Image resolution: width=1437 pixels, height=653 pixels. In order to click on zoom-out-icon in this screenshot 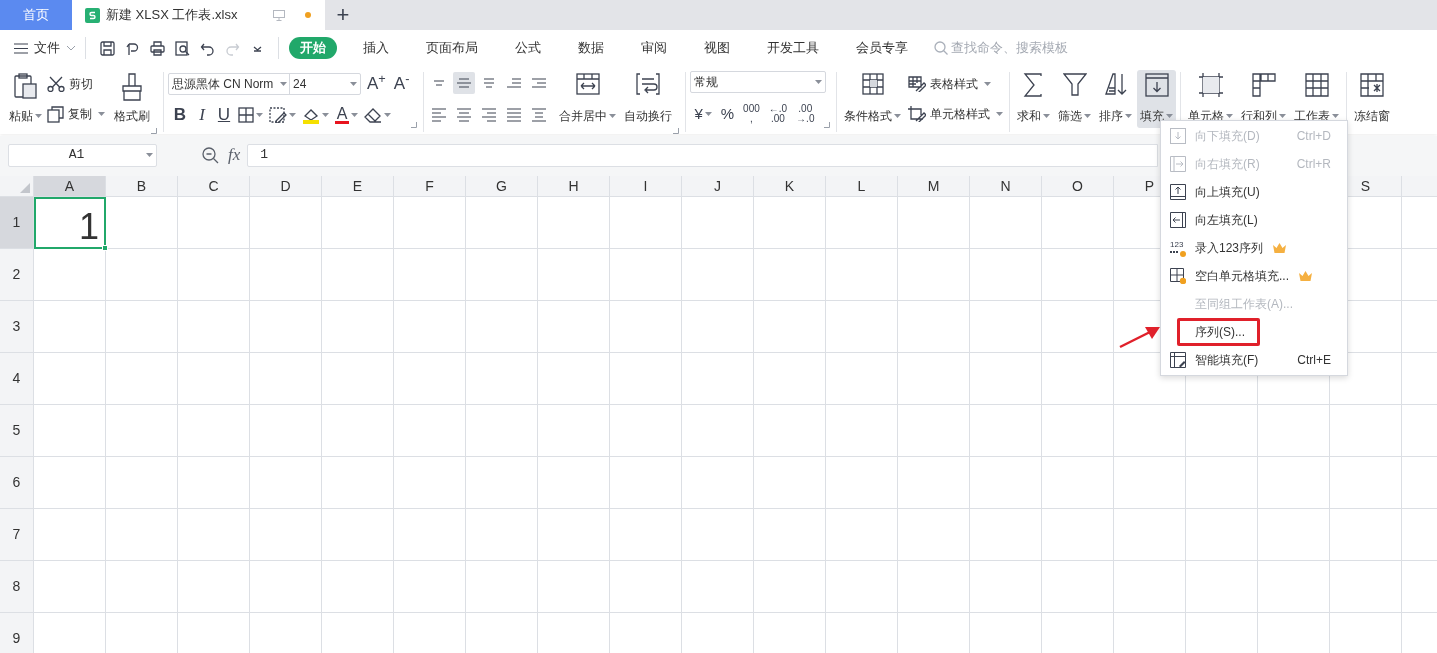, I will do `click(210, 155)`.